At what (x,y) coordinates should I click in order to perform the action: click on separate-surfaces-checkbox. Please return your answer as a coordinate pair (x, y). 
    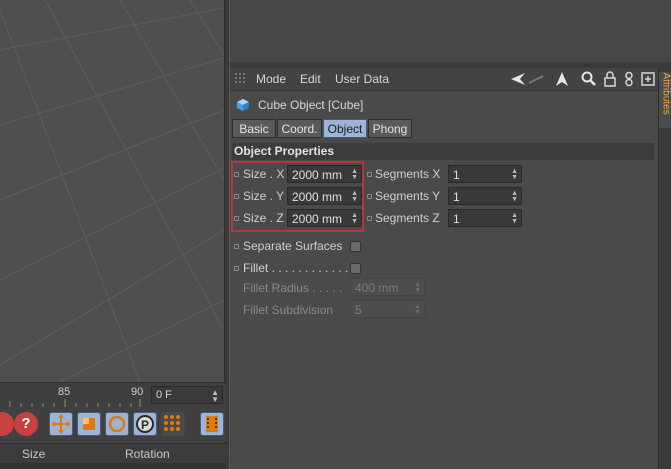
    Looking at the image, I should click on (355, 246).